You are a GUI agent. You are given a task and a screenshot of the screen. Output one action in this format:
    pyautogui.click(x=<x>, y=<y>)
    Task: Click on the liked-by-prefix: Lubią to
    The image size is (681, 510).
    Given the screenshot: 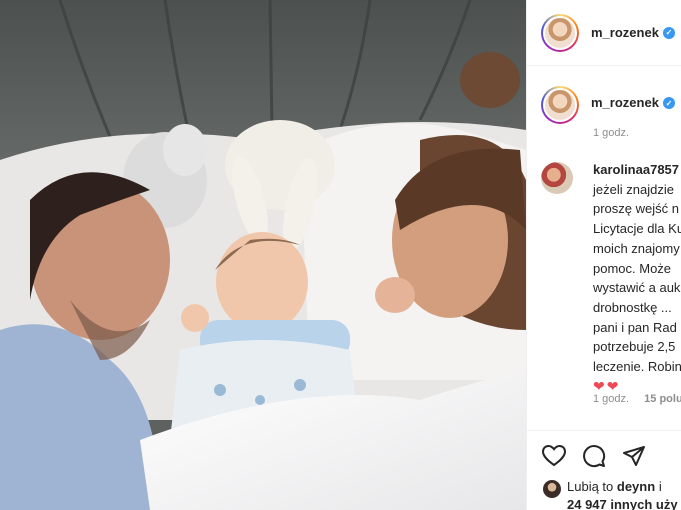 What is the action you would take?
    pyautogui.click(x=590, y=486)
    